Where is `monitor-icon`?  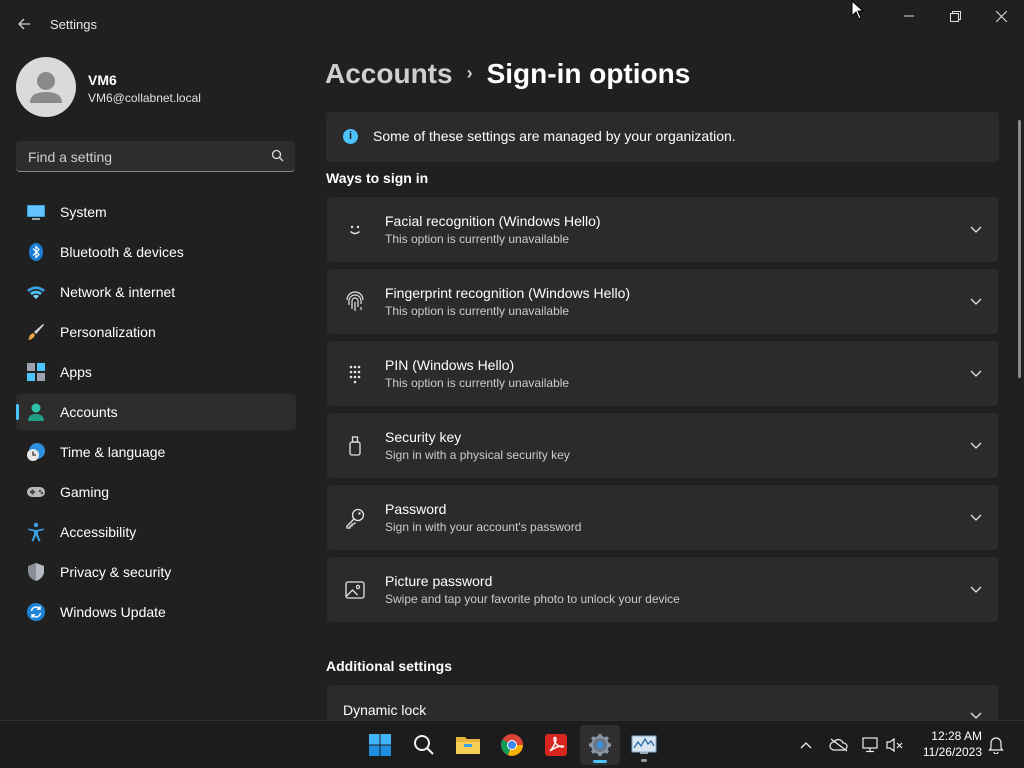 monitor-icon is located at coordinates (36, 212).